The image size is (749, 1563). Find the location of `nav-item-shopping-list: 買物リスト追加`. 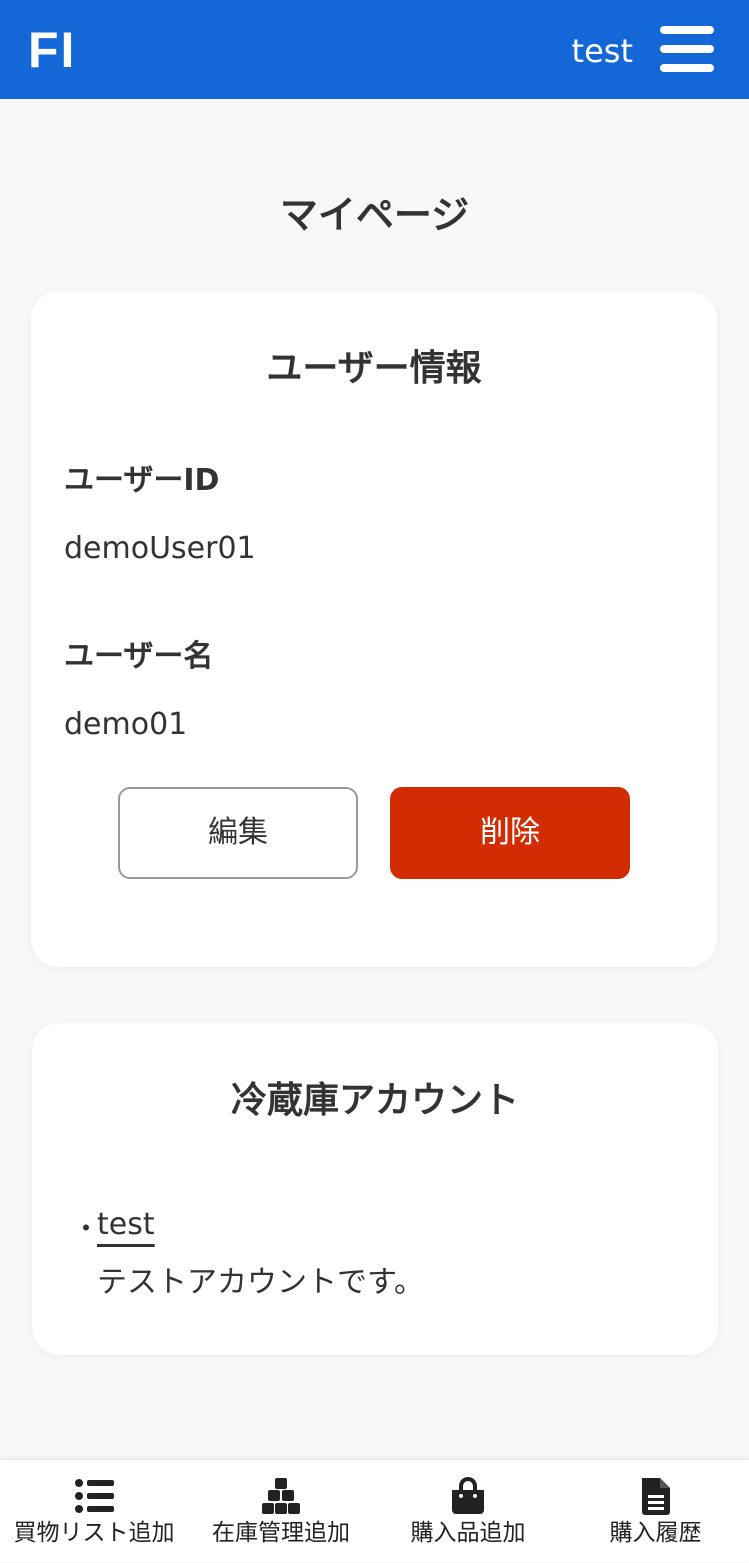

nav-item-shopping-list: 買物リスト追加 is located at coordinates (94, 1511).